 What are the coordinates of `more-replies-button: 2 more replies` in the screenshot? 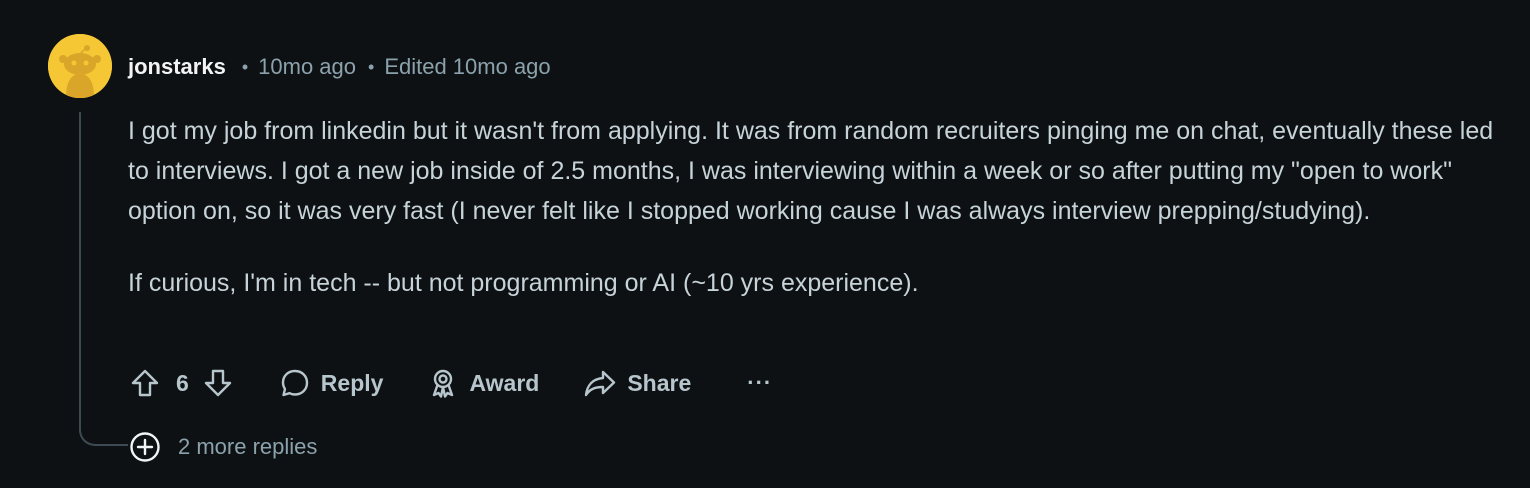 It's located at (222, 447).